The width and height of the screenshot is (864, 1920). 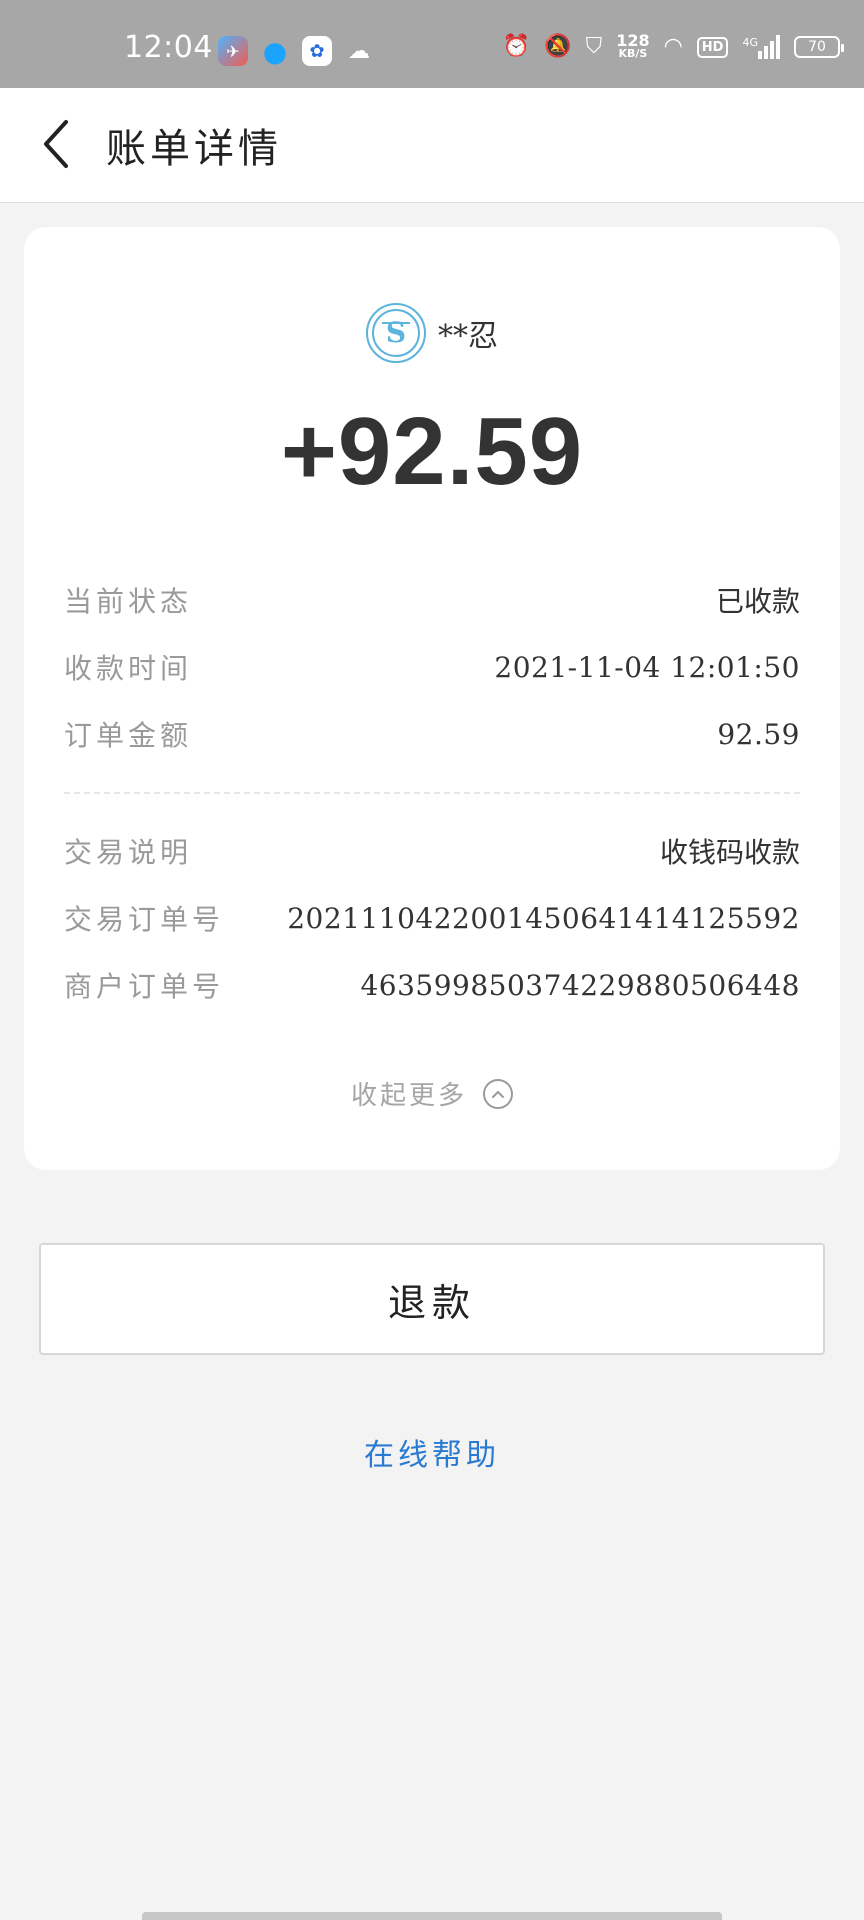 What do you see at coordinates (558, 46) in the screenshot?
I see `mute-icon: 🔕` at bounding box center [558, 46].